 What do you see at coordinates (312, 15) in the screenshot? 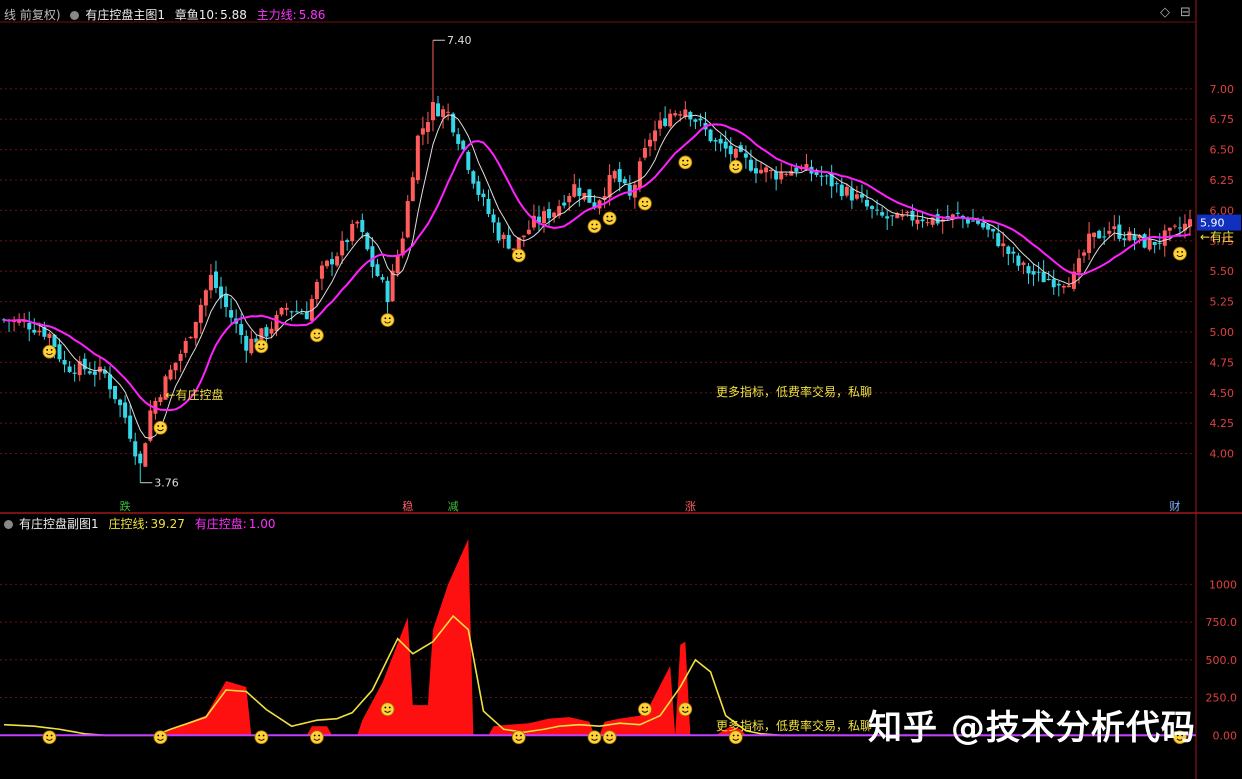
I see `line2-value: 5.86` at bounding box center [312, 15].